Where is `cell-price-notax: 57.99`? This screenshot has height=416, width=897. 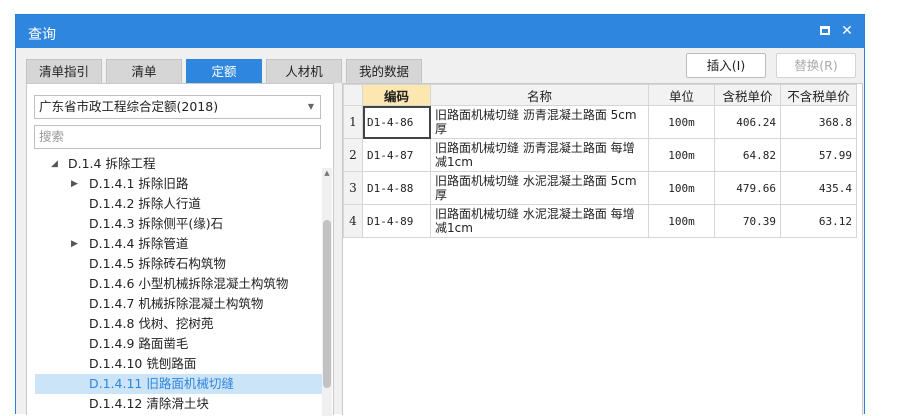
cell-price-notax: 57.99 is located at coordinates (818, 155).